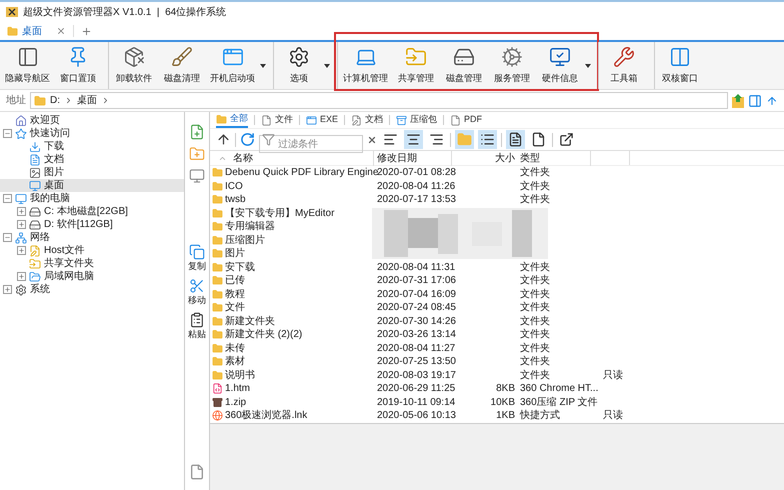 This screenshot has width=784, height=490. I want to click on up-folder-icon, so click(738, 101).